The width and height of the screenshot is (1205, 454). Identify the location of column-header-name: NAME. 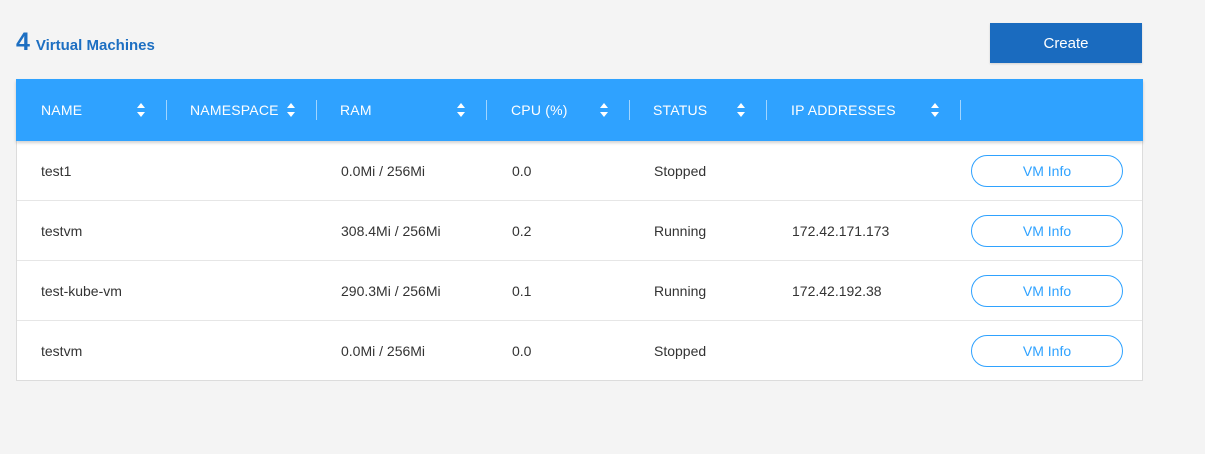
(61, 110).